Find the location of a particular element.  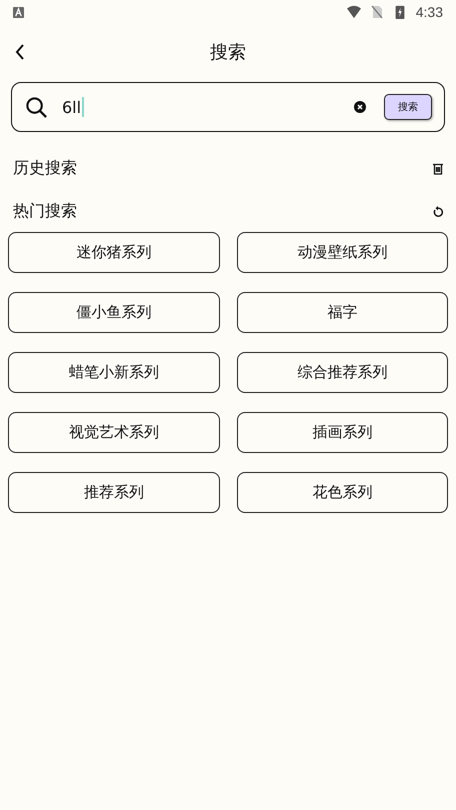

clear-icon is located at coordinates (360, 107).